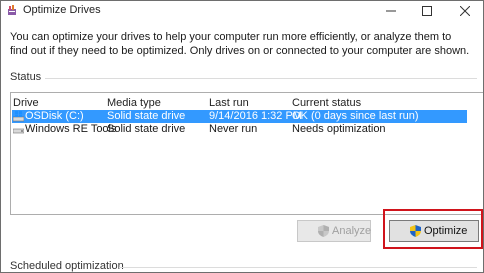 The height and width of the screenshot is (273, 484). I want to click on scheduled-divider, so click(298, 267).